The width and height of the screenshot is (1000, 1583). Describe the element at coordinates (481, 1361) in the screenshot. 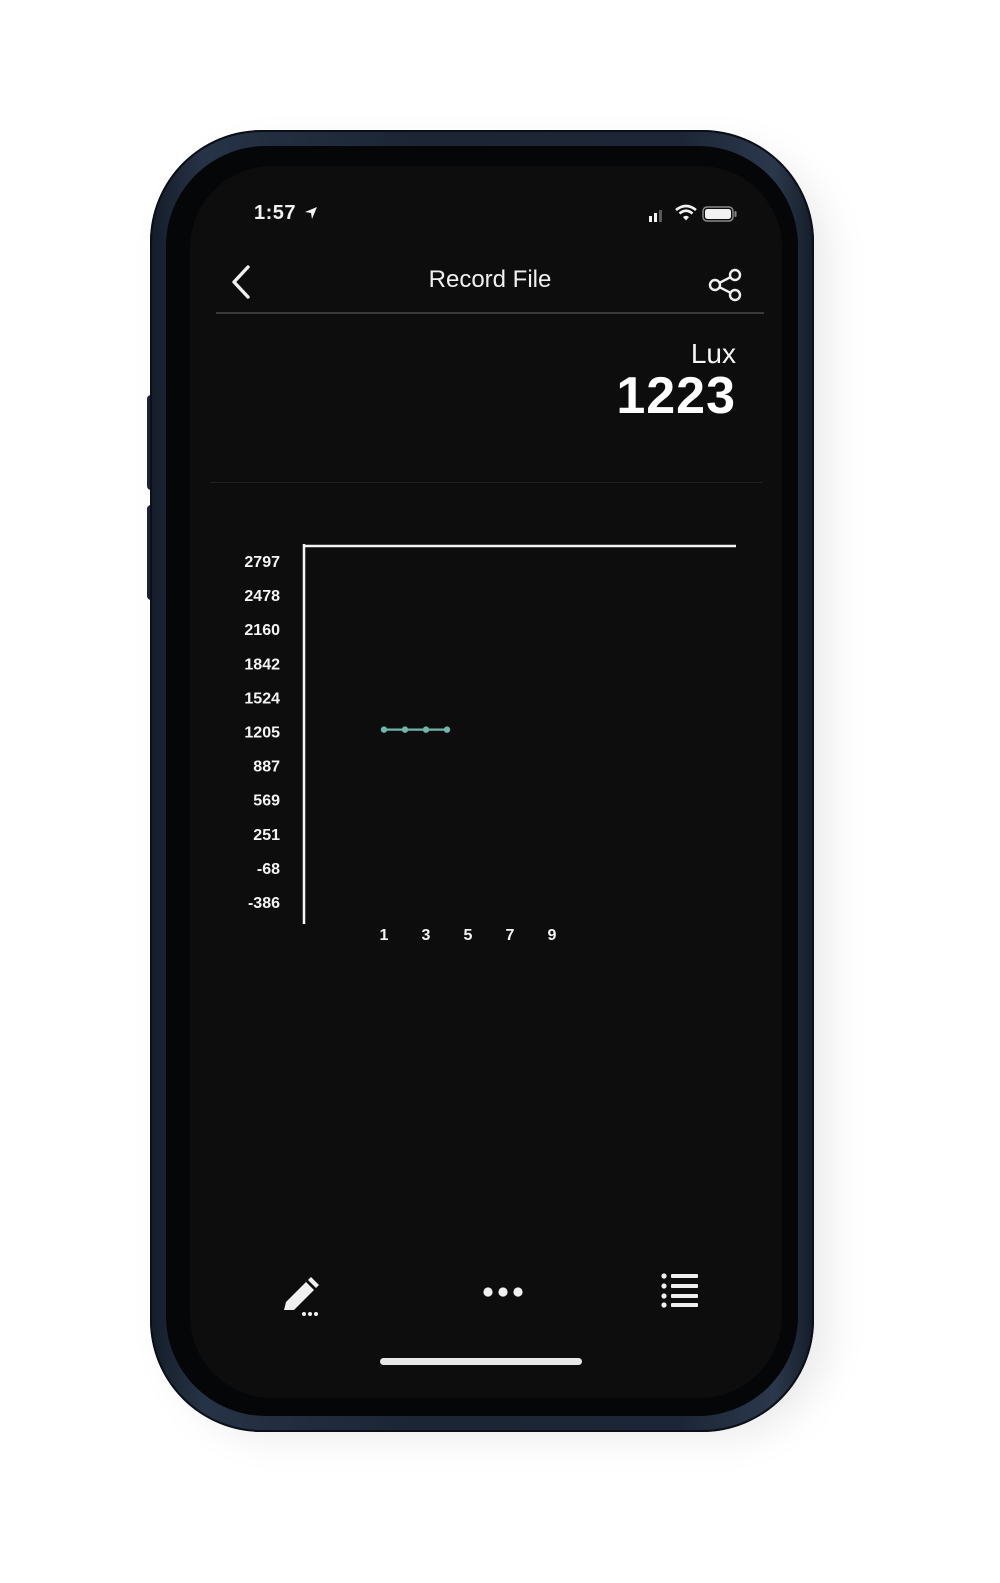

I see `home-indicator` at that location.